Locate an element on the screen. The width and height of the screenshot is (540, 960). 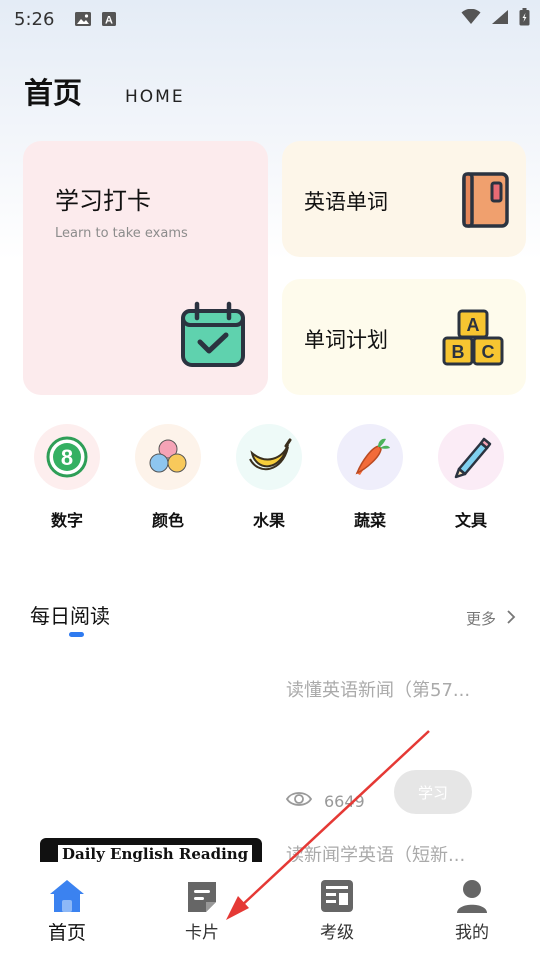
study-button: 学习 is located at coordinates (433, 792).